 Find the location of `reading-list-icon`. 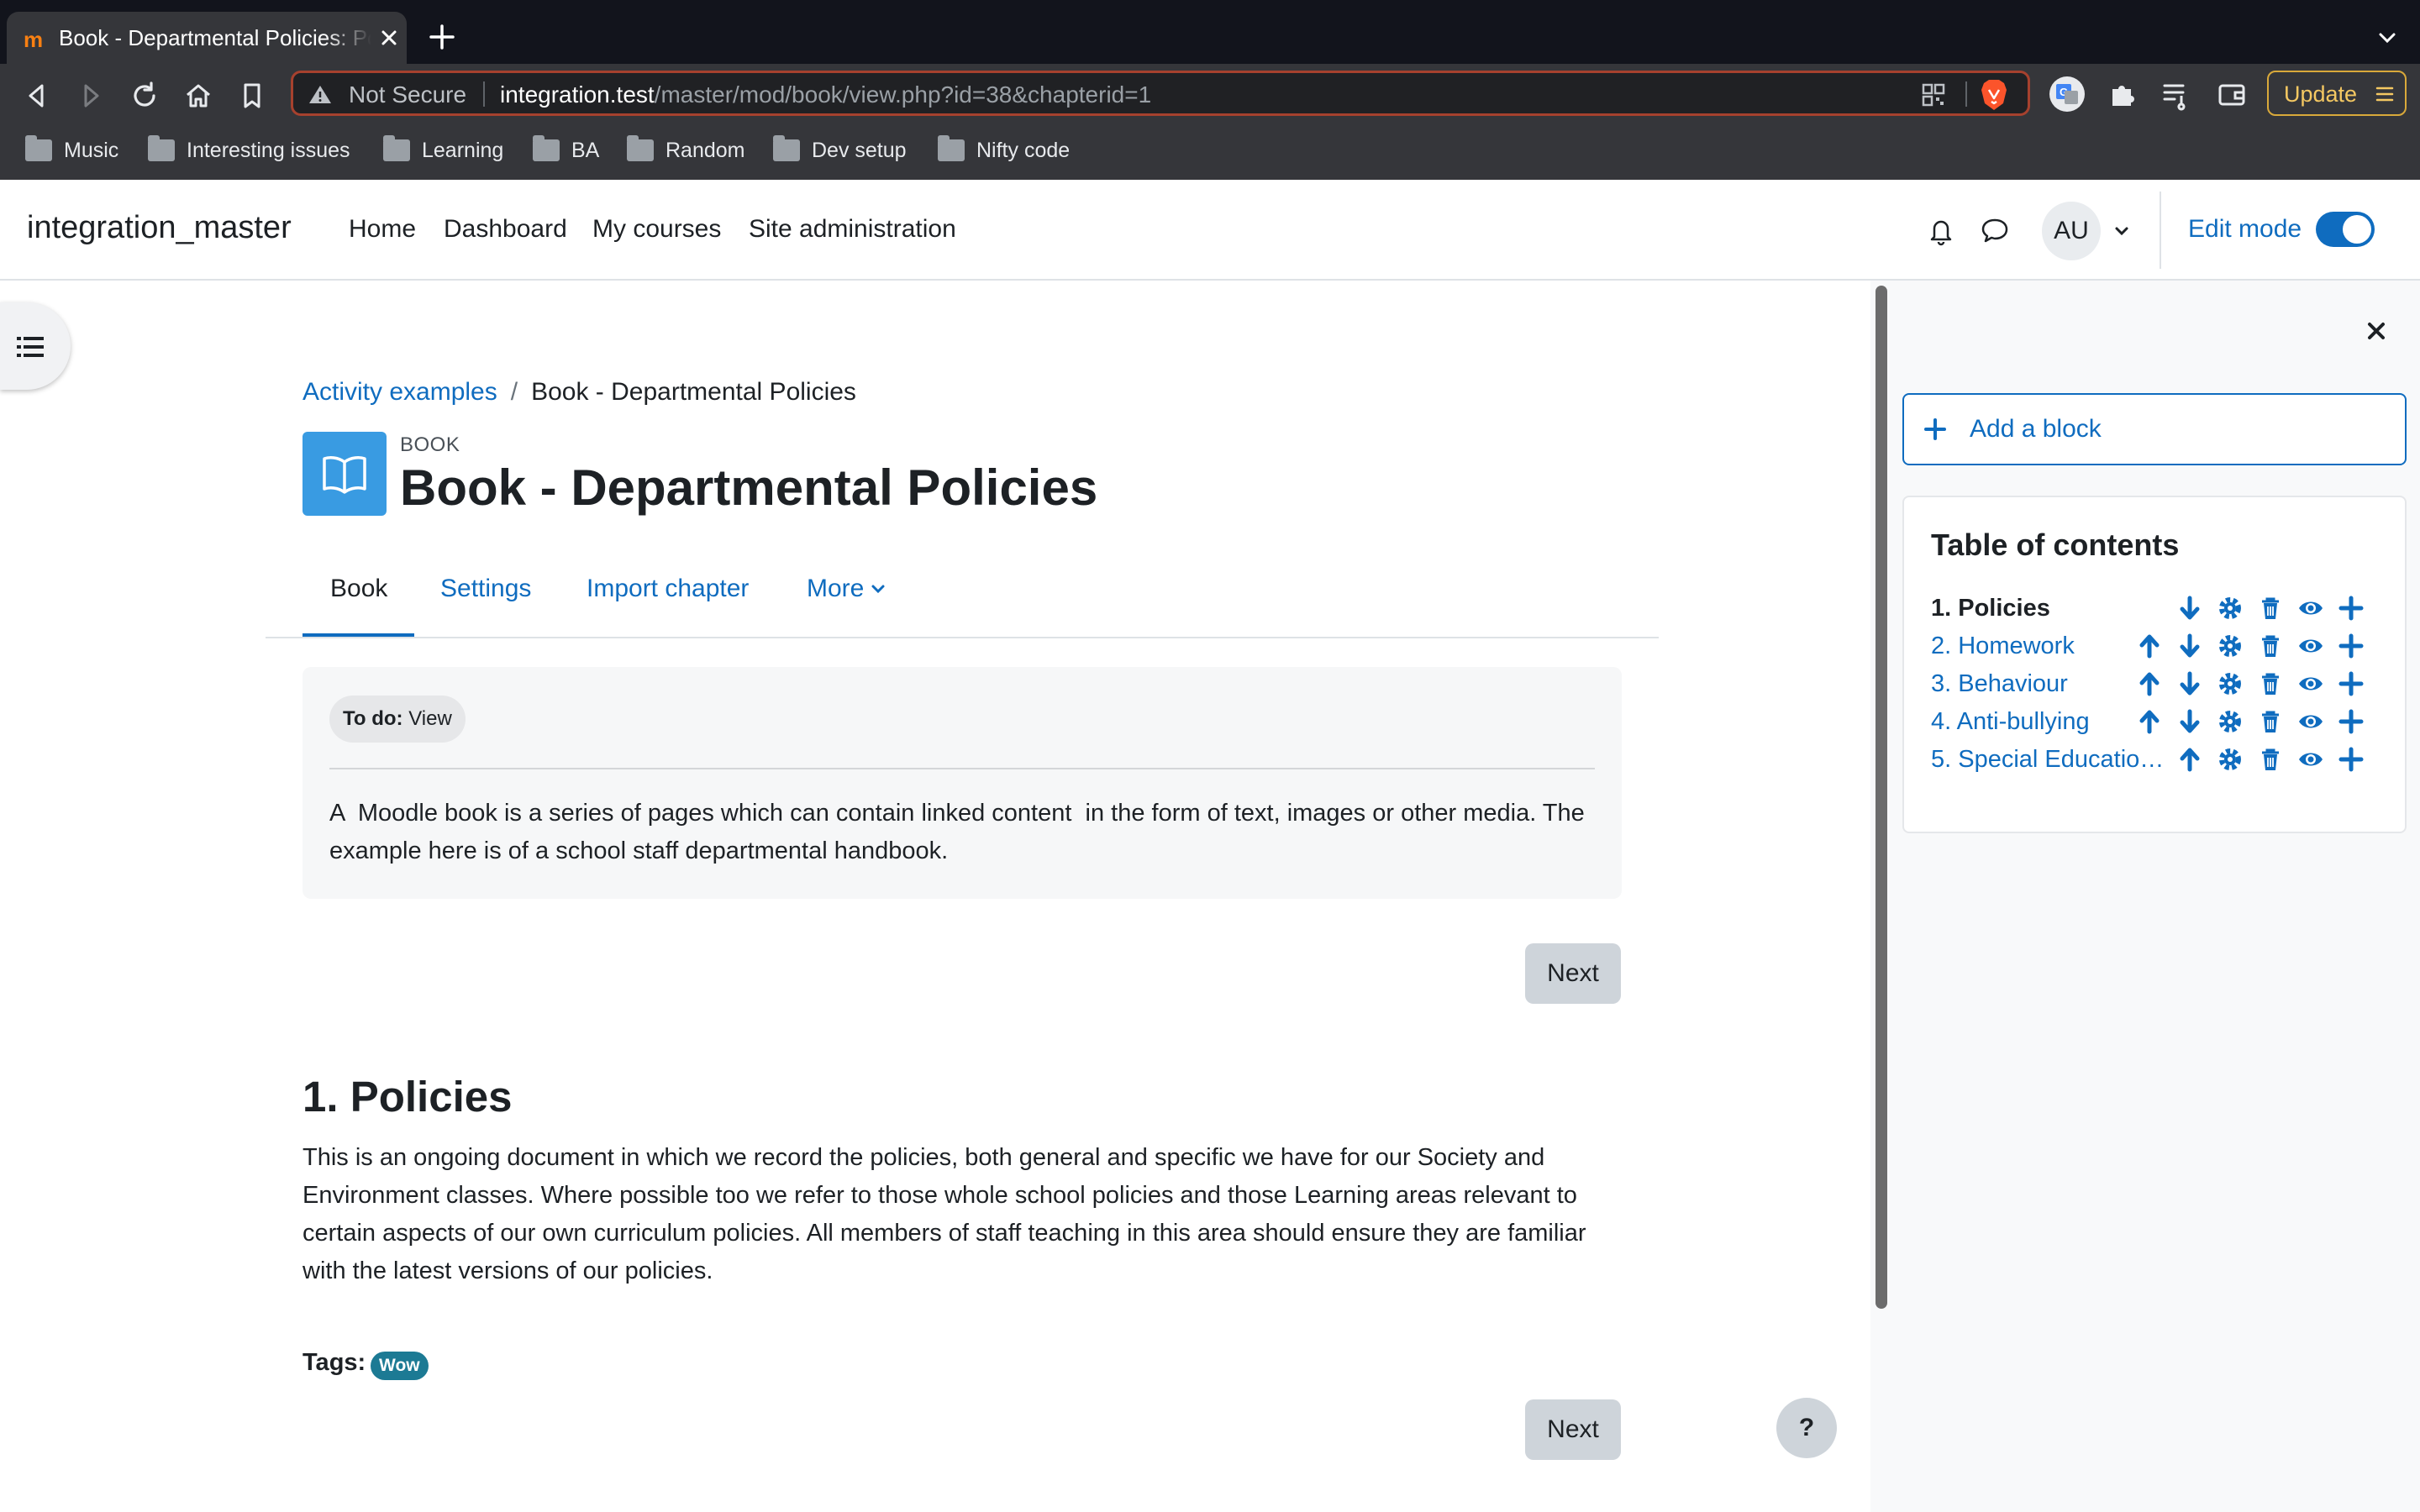

reading-list-icon is located at coordinates (2176, 94).